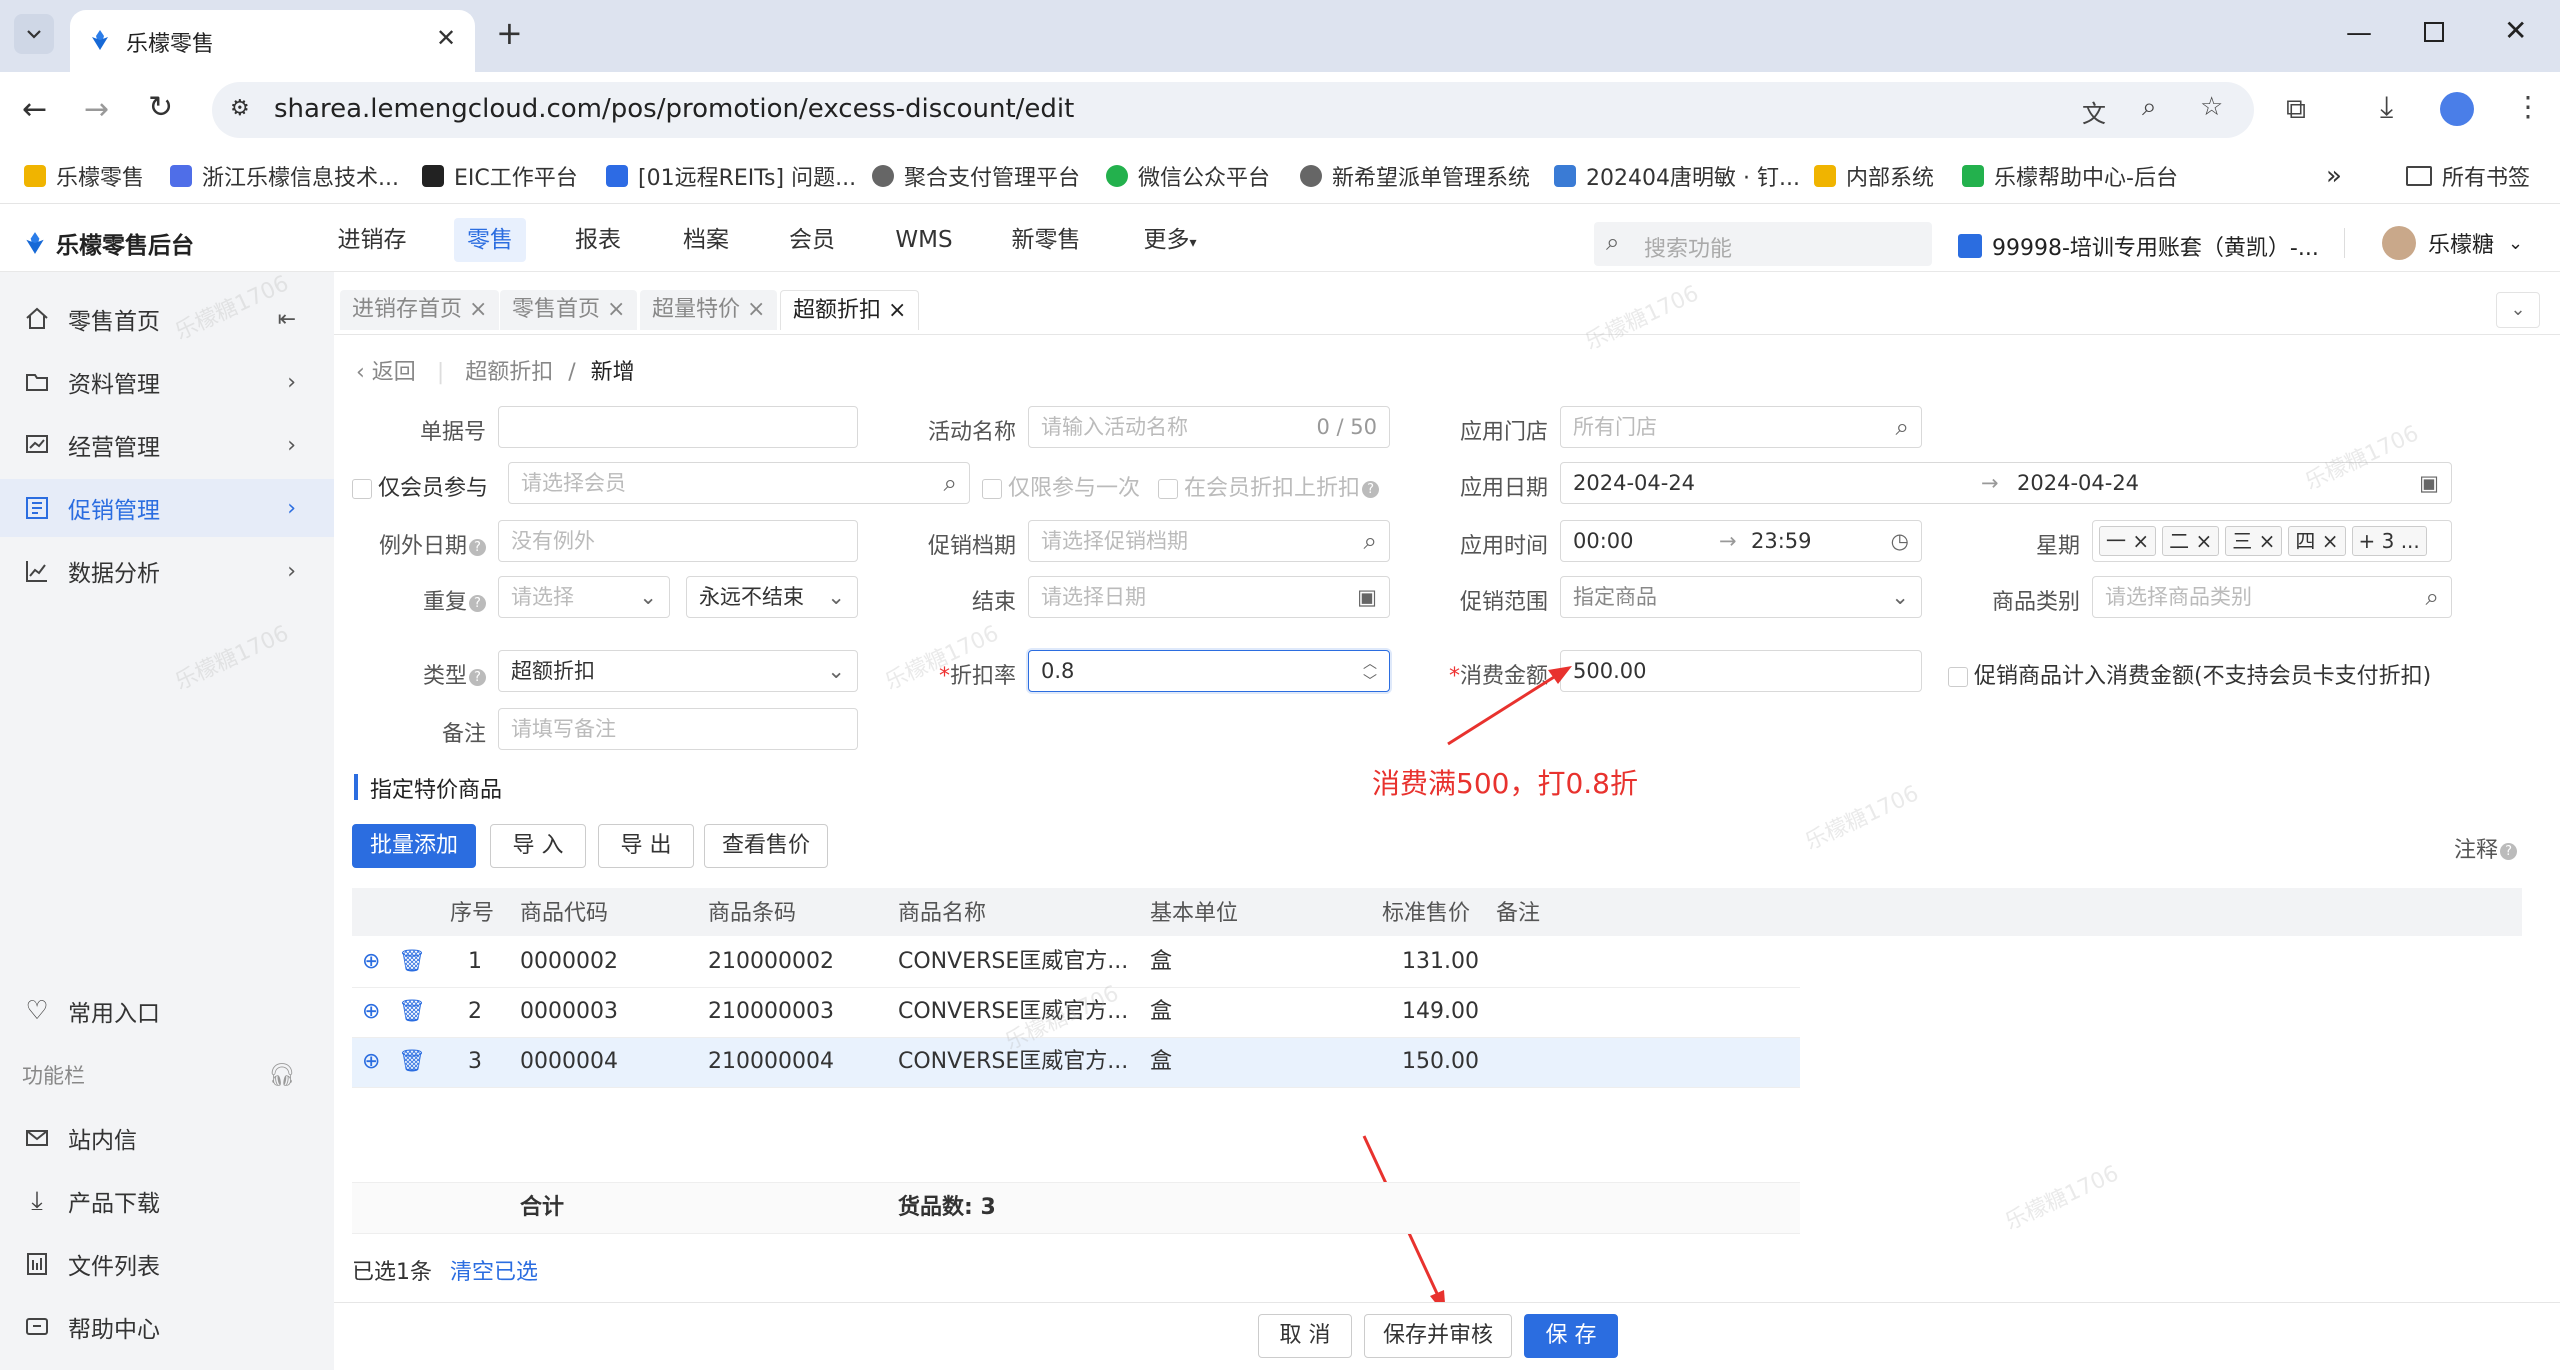 This screenshot has width=2560, height=1370. I want to click on page-tab: 进销存首页 ×, so click(420, 310).